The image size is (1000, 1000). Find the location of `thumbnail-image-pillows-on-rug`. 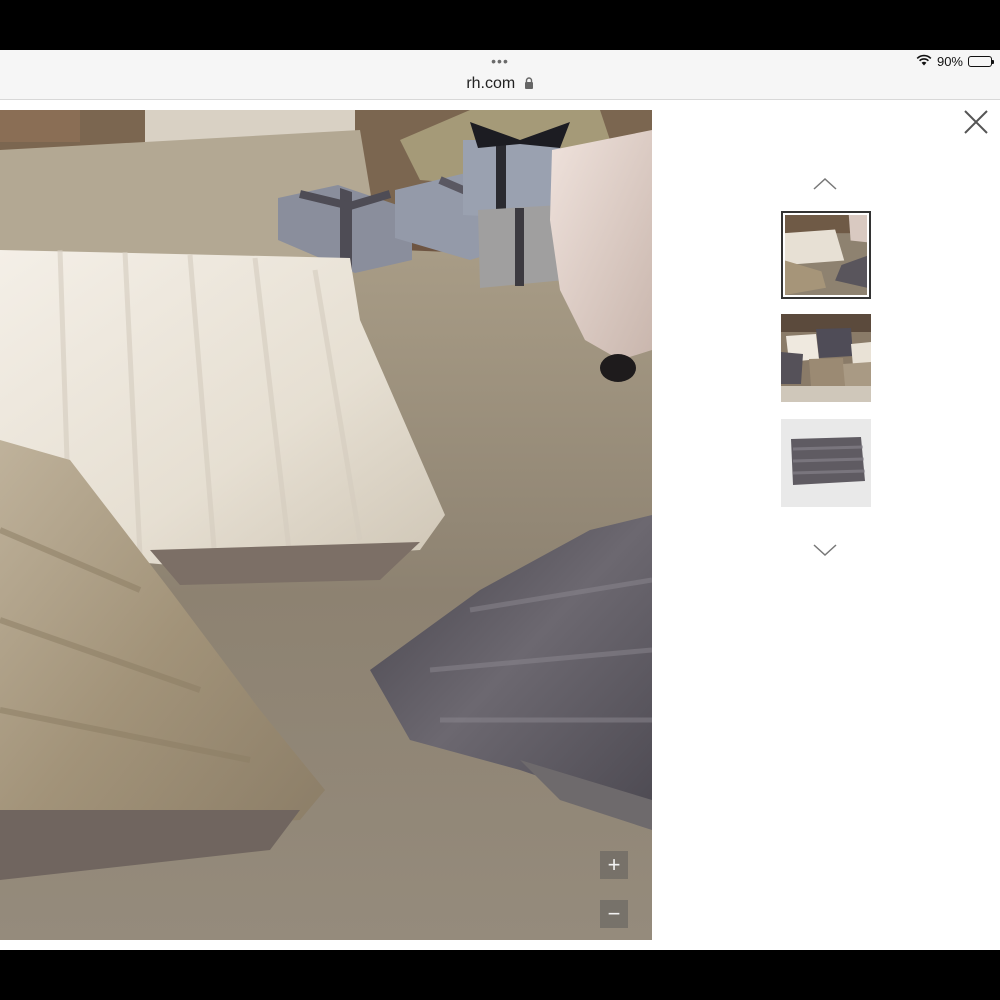

thumbnail-image-pillows-on-rug is located at coordinates (826, 255).